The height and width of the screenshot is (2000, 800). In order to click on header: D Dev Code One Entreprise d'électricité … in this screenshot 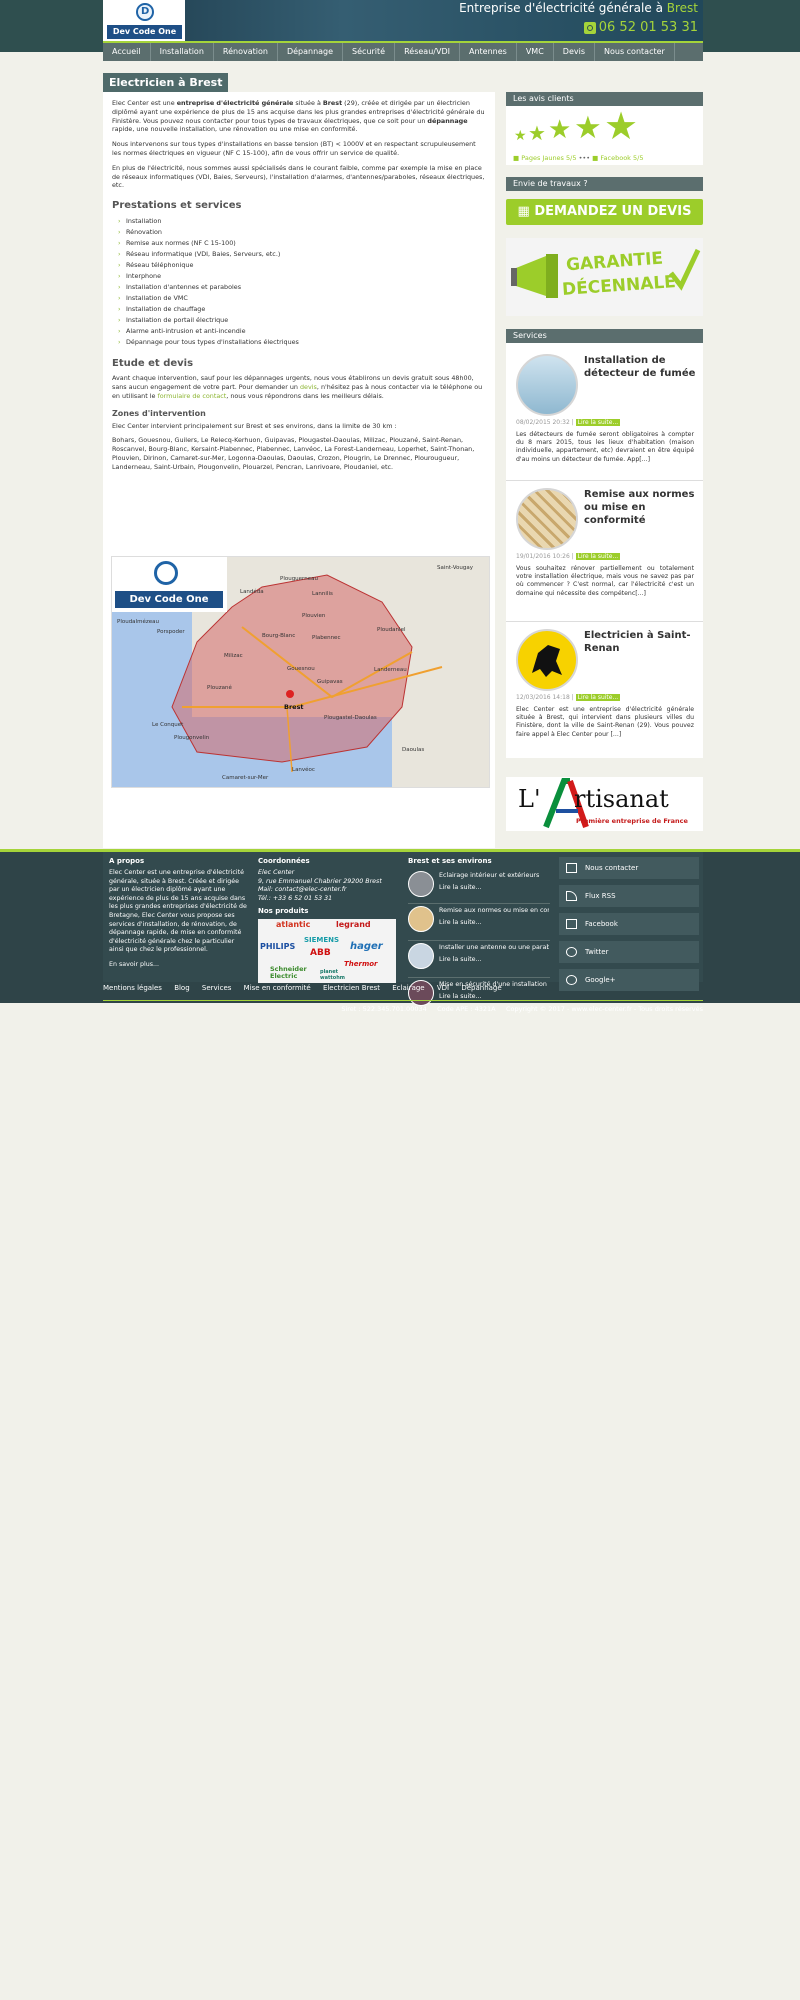, I will do `click(400, 30)`.